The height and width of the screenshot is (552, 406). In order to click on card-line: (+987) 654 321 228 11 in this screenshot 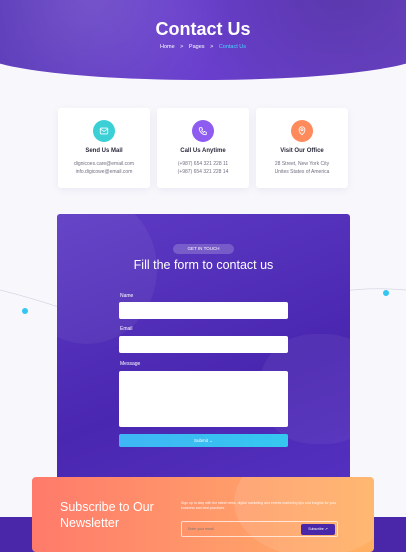, I will do `click(203, 164)`.